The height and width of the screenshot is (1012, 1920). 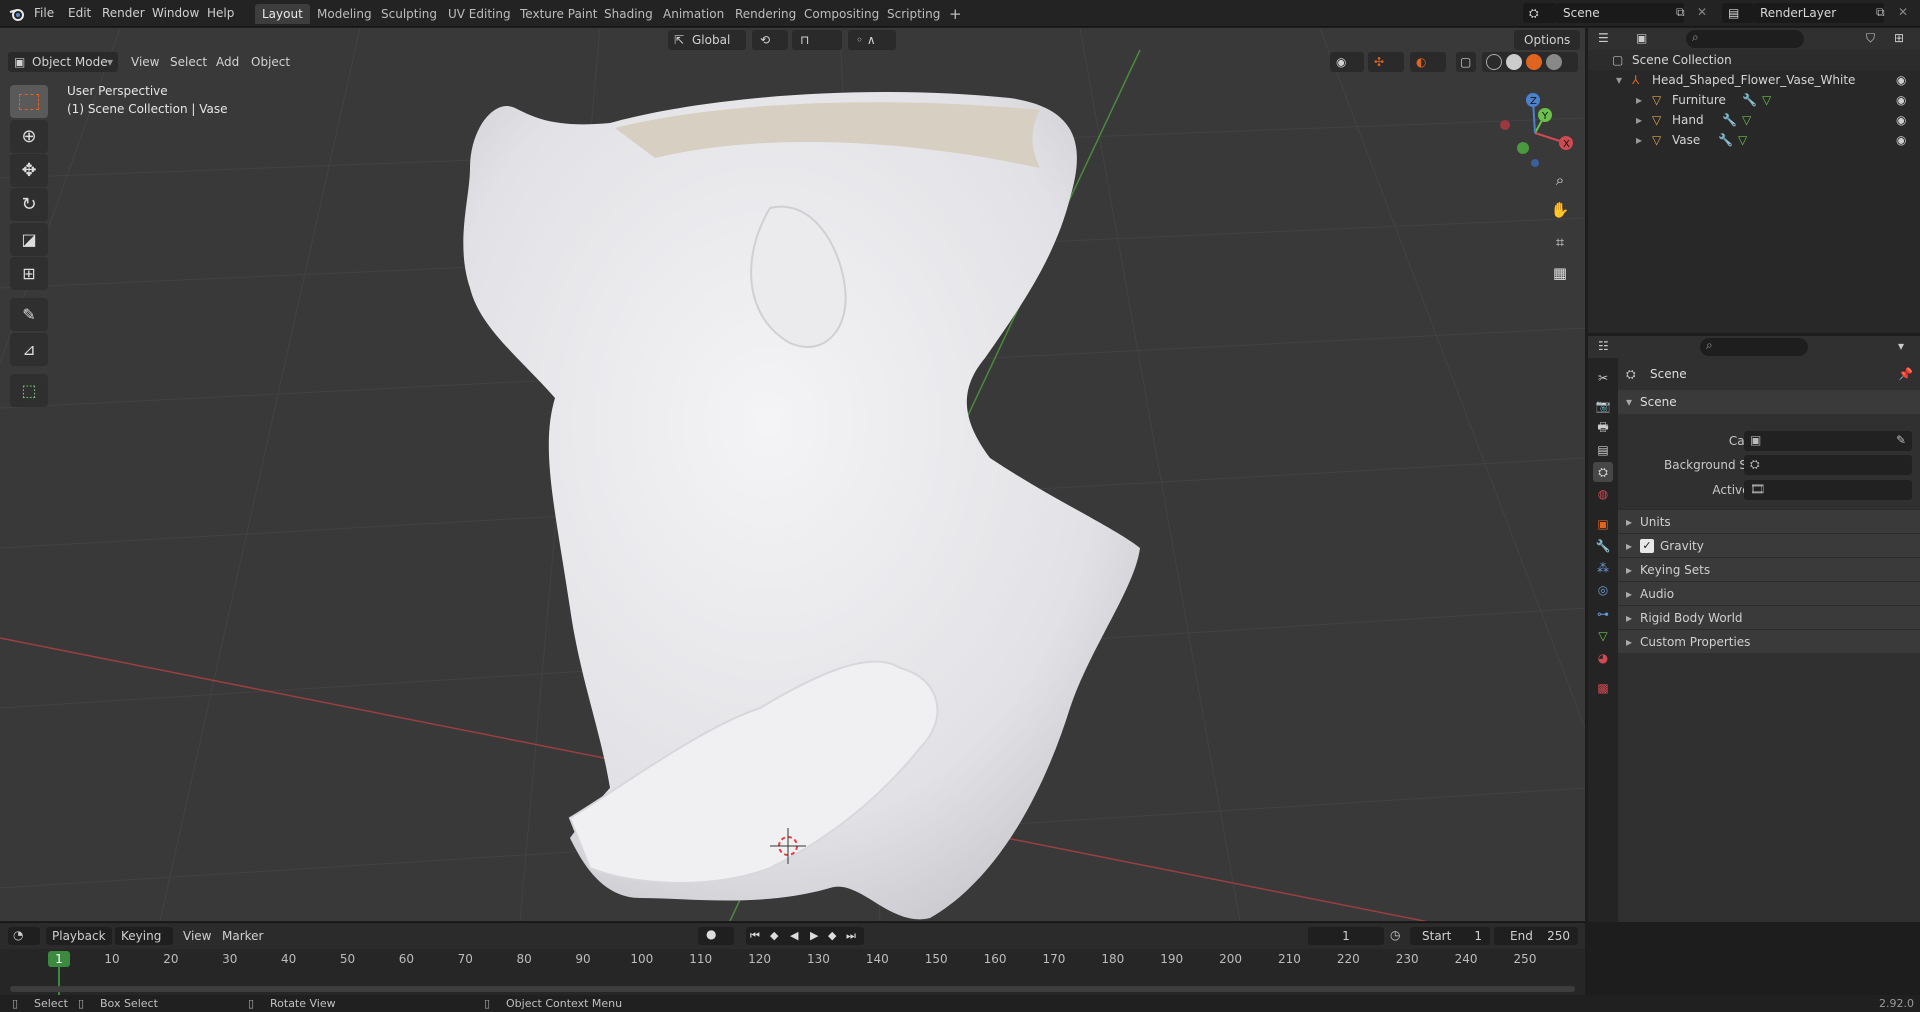 What do you see at coordinates (29, 273) in the screenshot?
I see `transform-tool: ⊞` at bounding box center [29, 273].